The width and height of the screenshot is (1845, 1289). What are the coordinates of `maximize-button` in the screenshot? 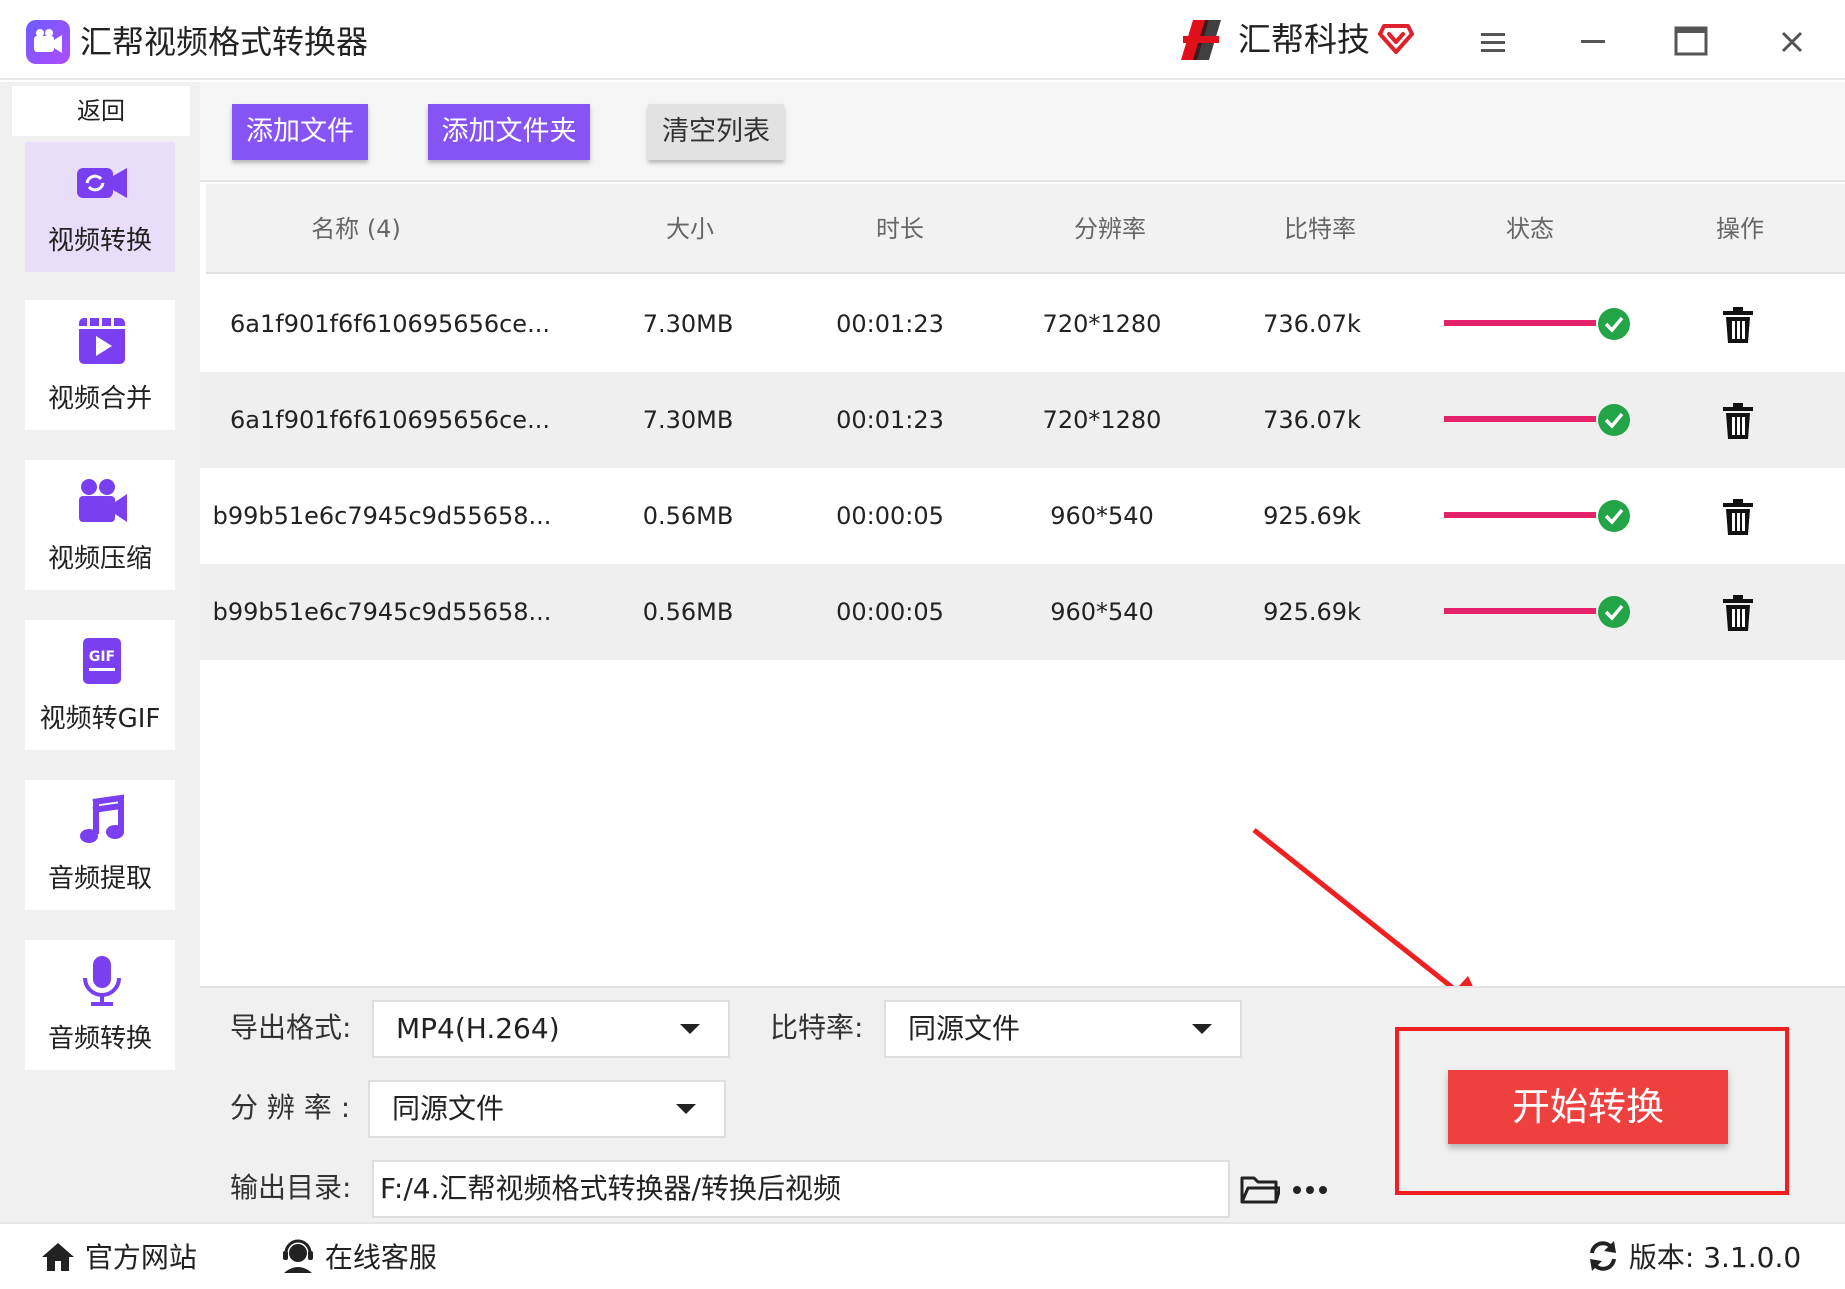 It's located at (1691, 42).